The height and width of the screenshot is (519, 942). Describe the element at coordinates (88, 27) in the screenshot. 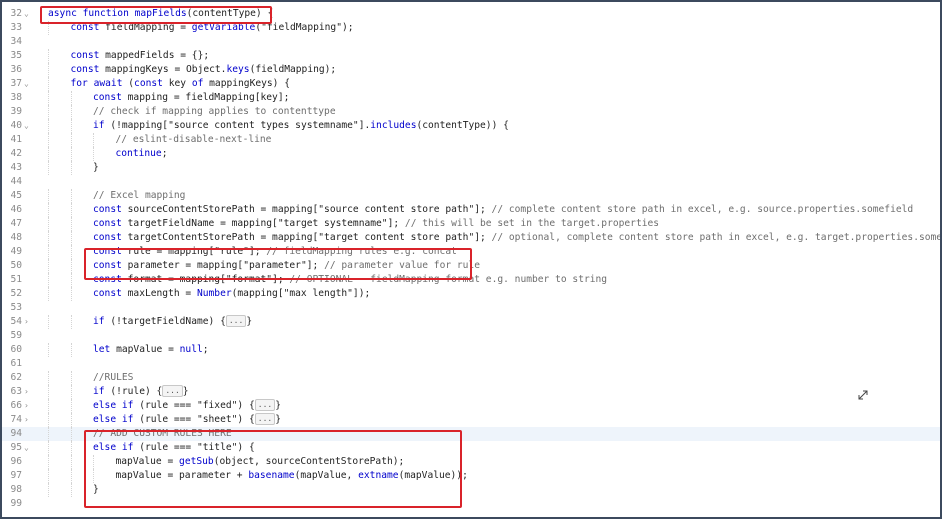

I see `keyword-token: const` at that location.